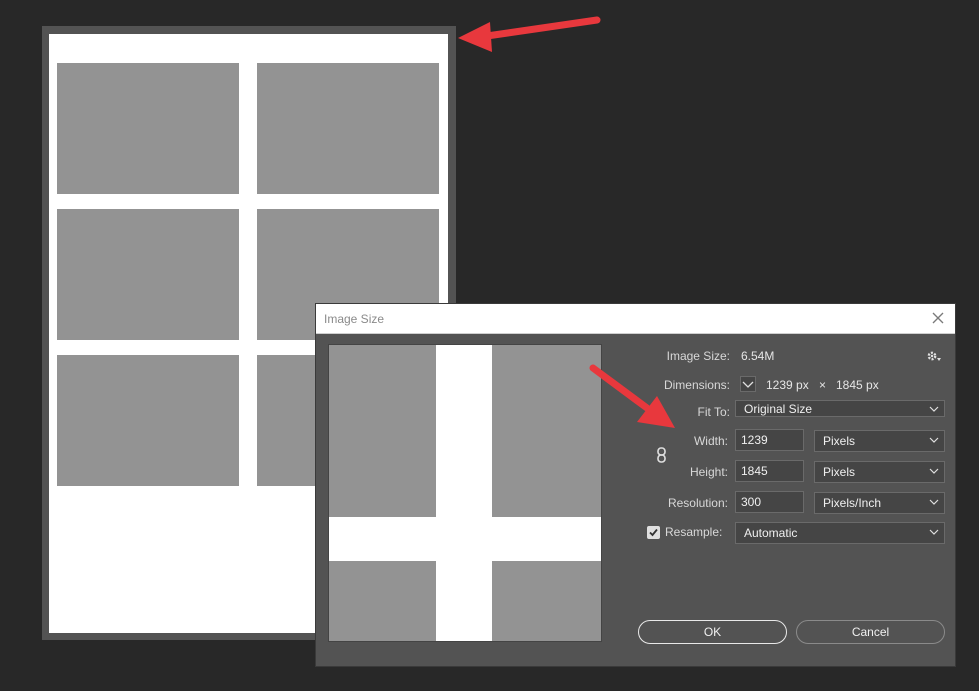 The image size is (979, 691). What do you see at coordinates (694, 532) in the screenshot?
I see `resample-label: Resample:` at bounding box center [694, 532].